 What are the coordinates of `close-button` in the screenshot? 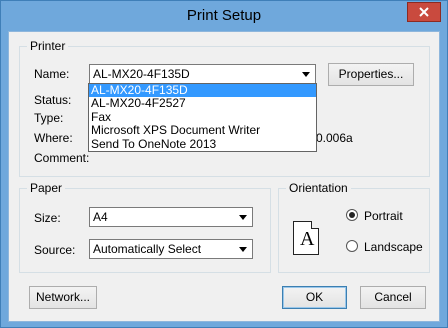 It's located at (424, 12).